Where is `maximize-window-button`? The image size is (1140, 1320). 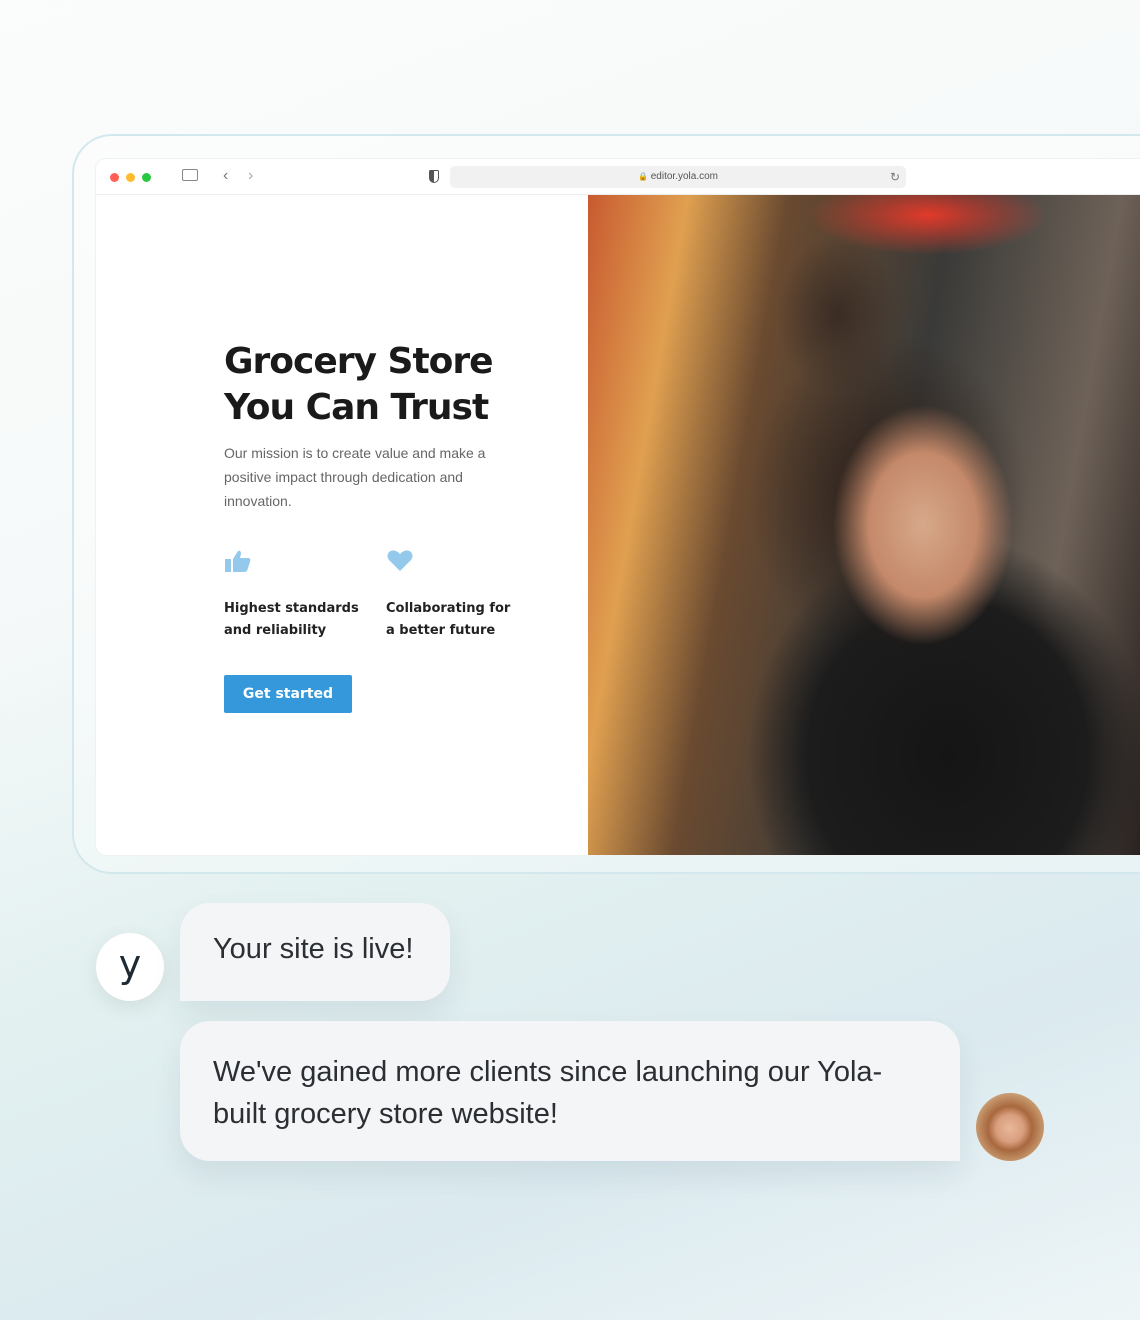
maximize-window-button is located at coordinates (146, 177).